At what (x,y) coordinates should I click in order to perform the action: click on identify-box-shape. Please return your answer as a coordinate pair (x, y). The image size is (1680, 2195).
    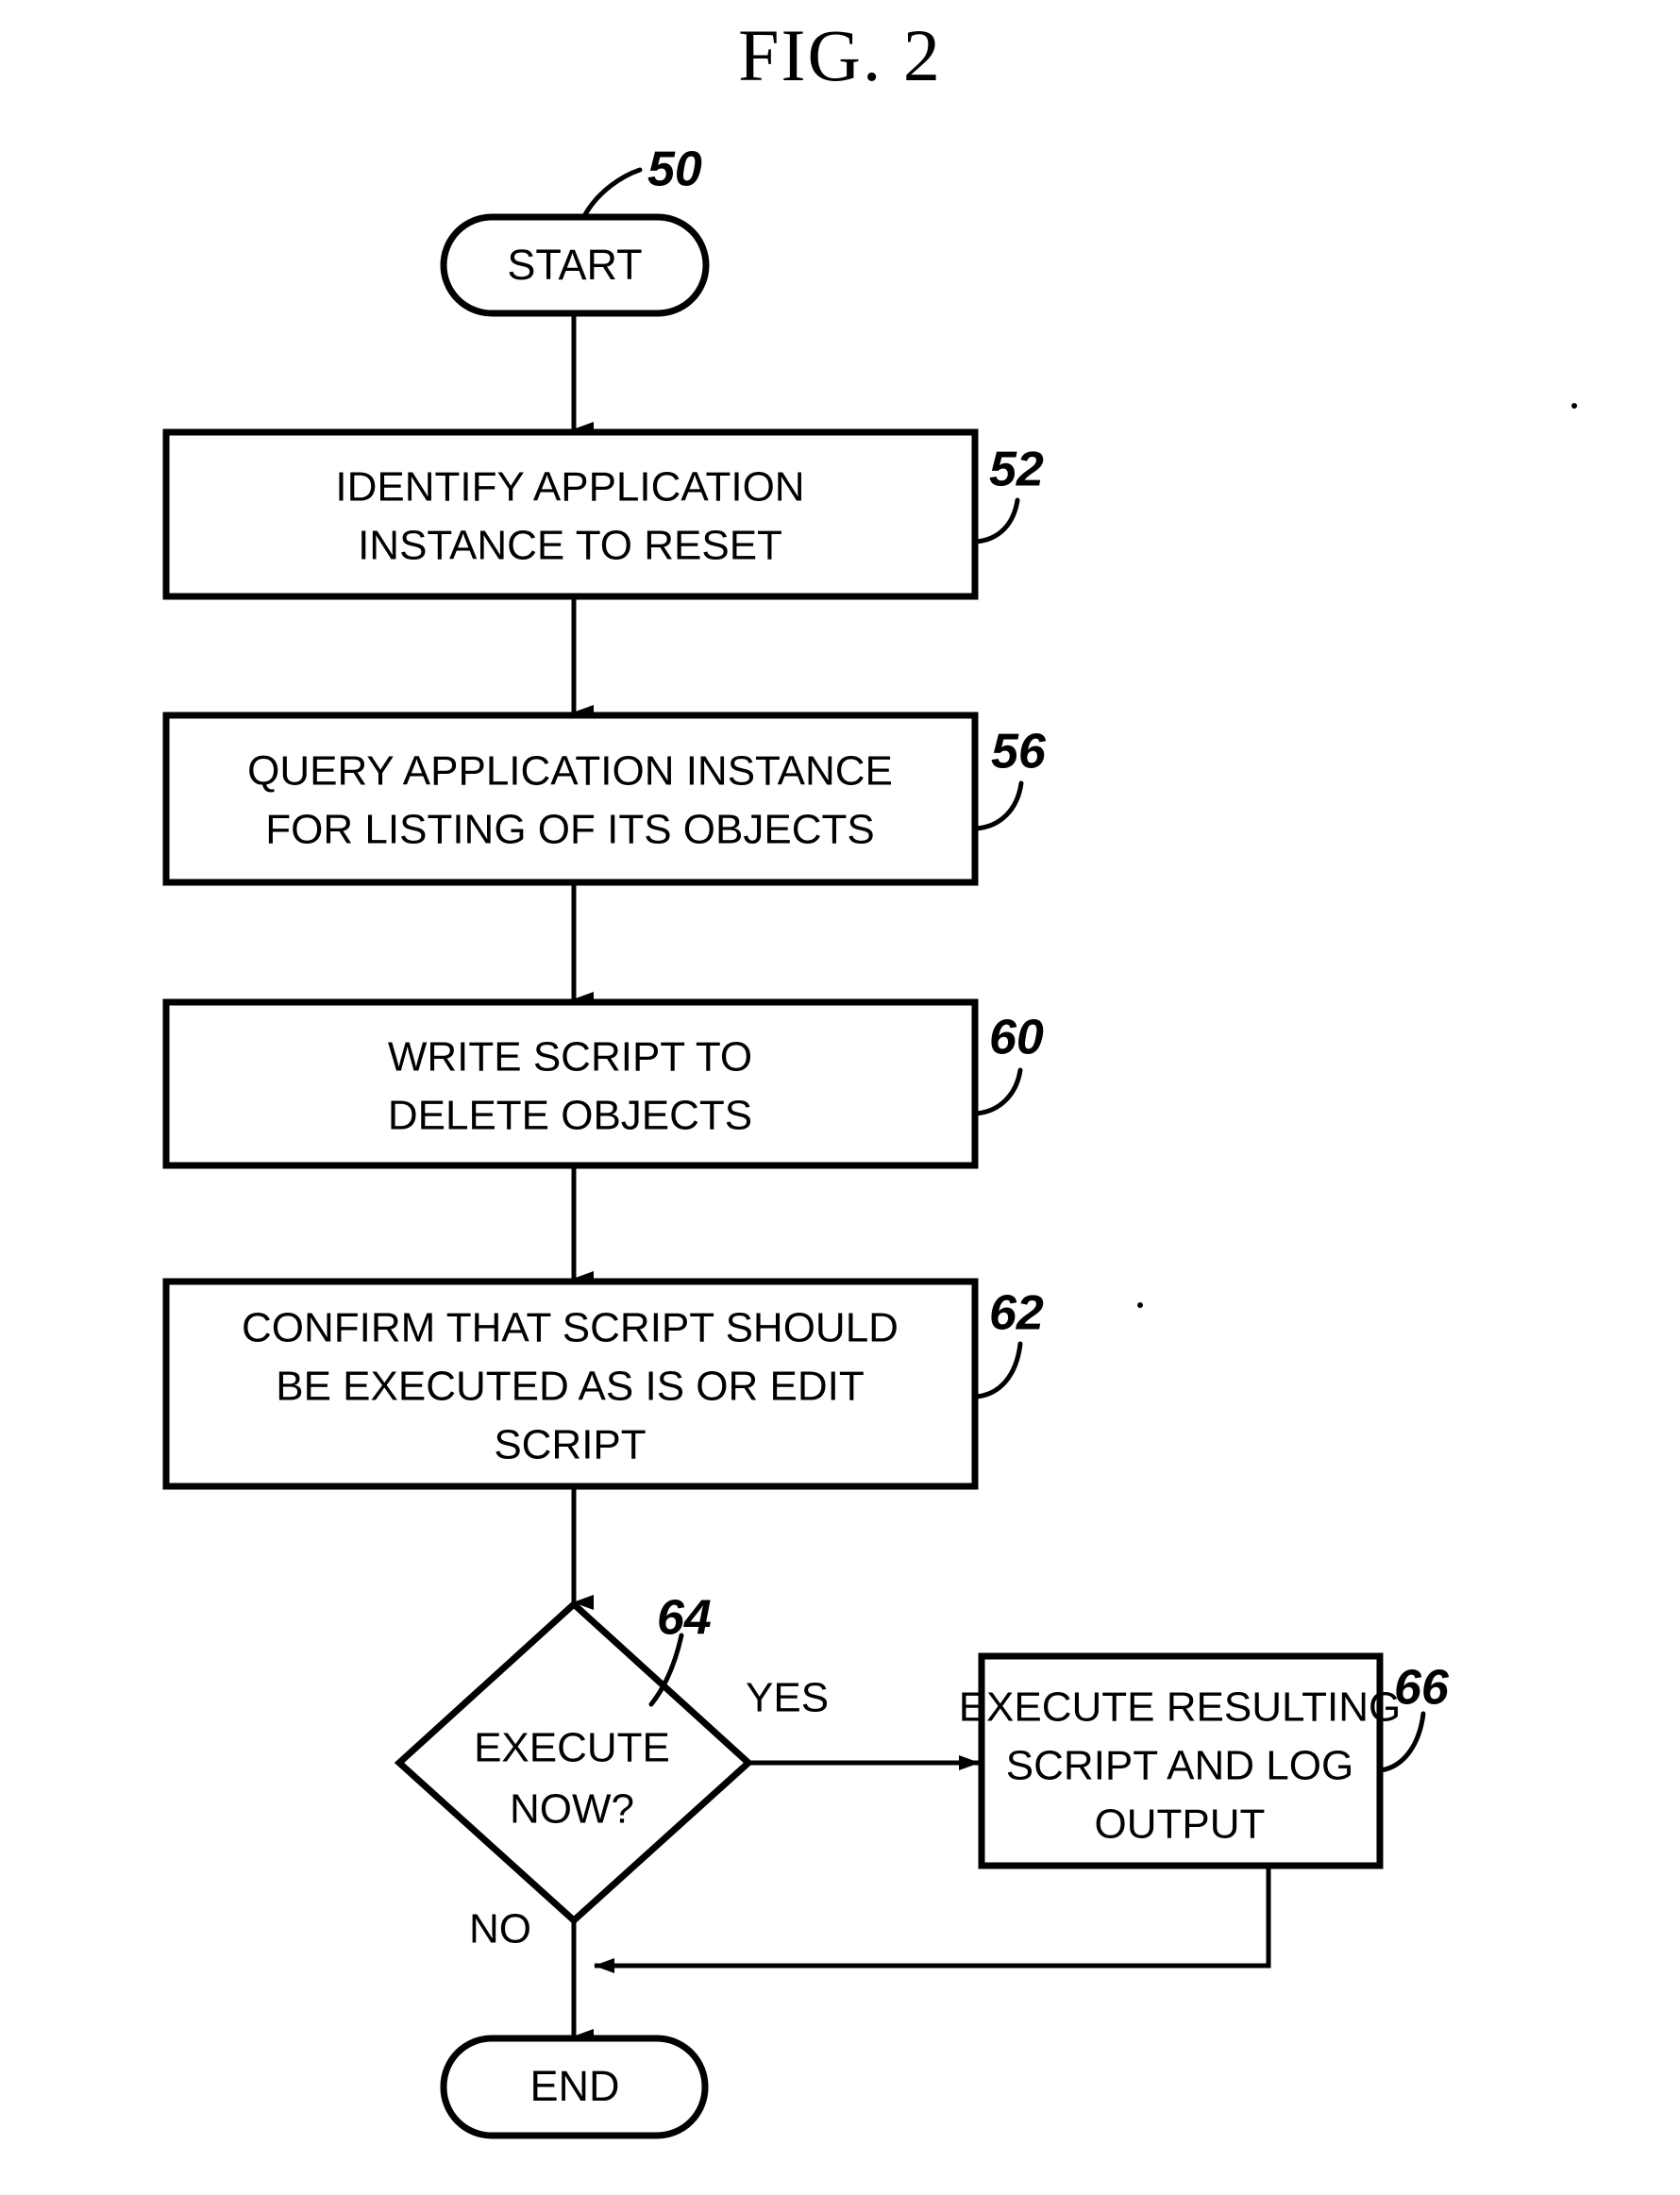
    Looking at the image, I should click on (570, 514).